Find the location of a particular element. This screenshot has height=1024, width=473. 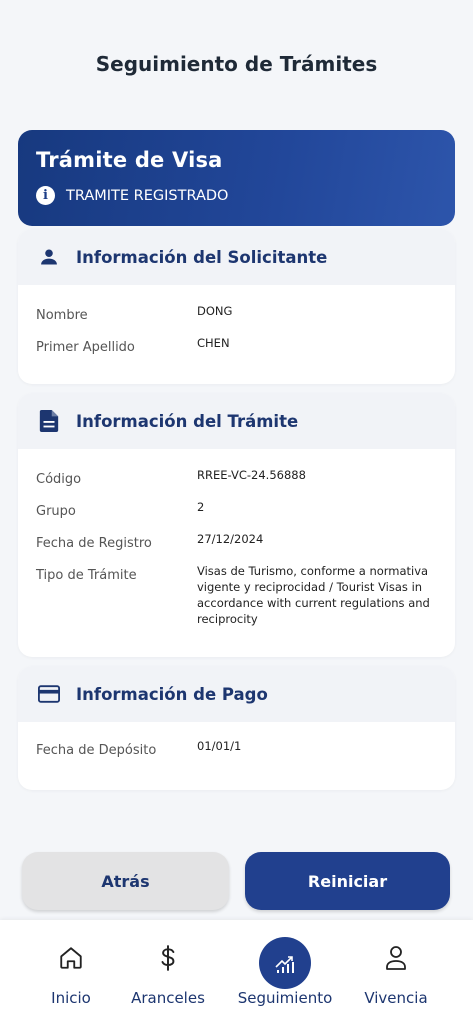

row-value: 01/01/1 is located at coordinates (219, 746).